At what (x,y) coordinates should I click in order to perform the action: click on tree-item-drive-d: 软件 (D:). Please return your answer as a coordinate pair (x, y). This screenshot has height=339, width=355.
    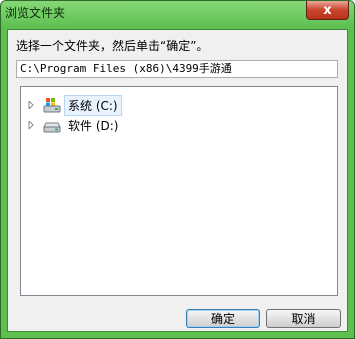
    Looking at the image, I should click on (73, 125).